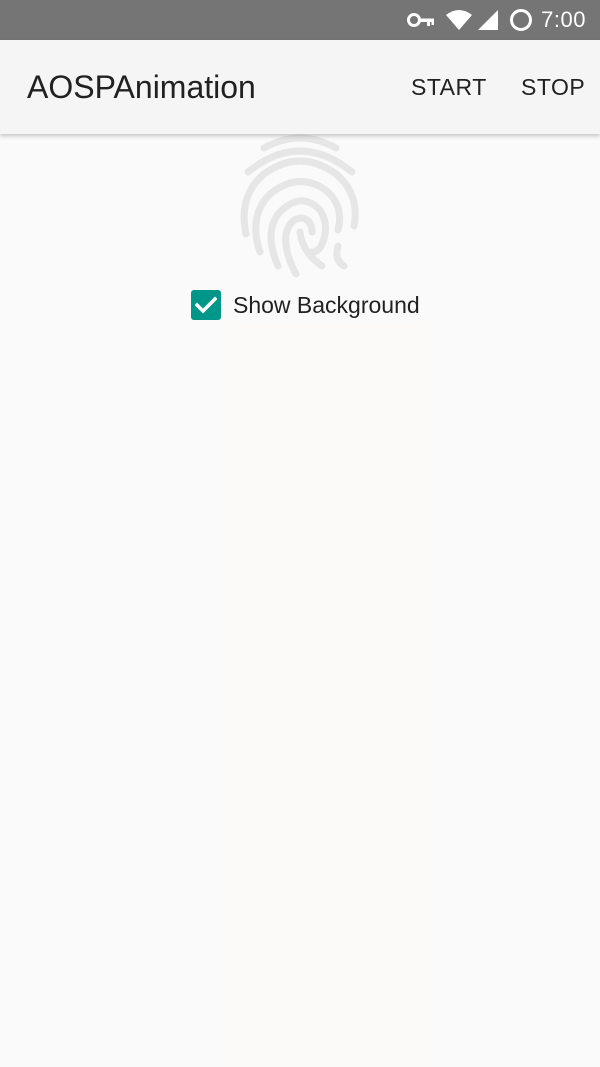 The height and width of the screenshot is (1067, 600). I want to click on checkbox-checked-icon, so click(206, 305).